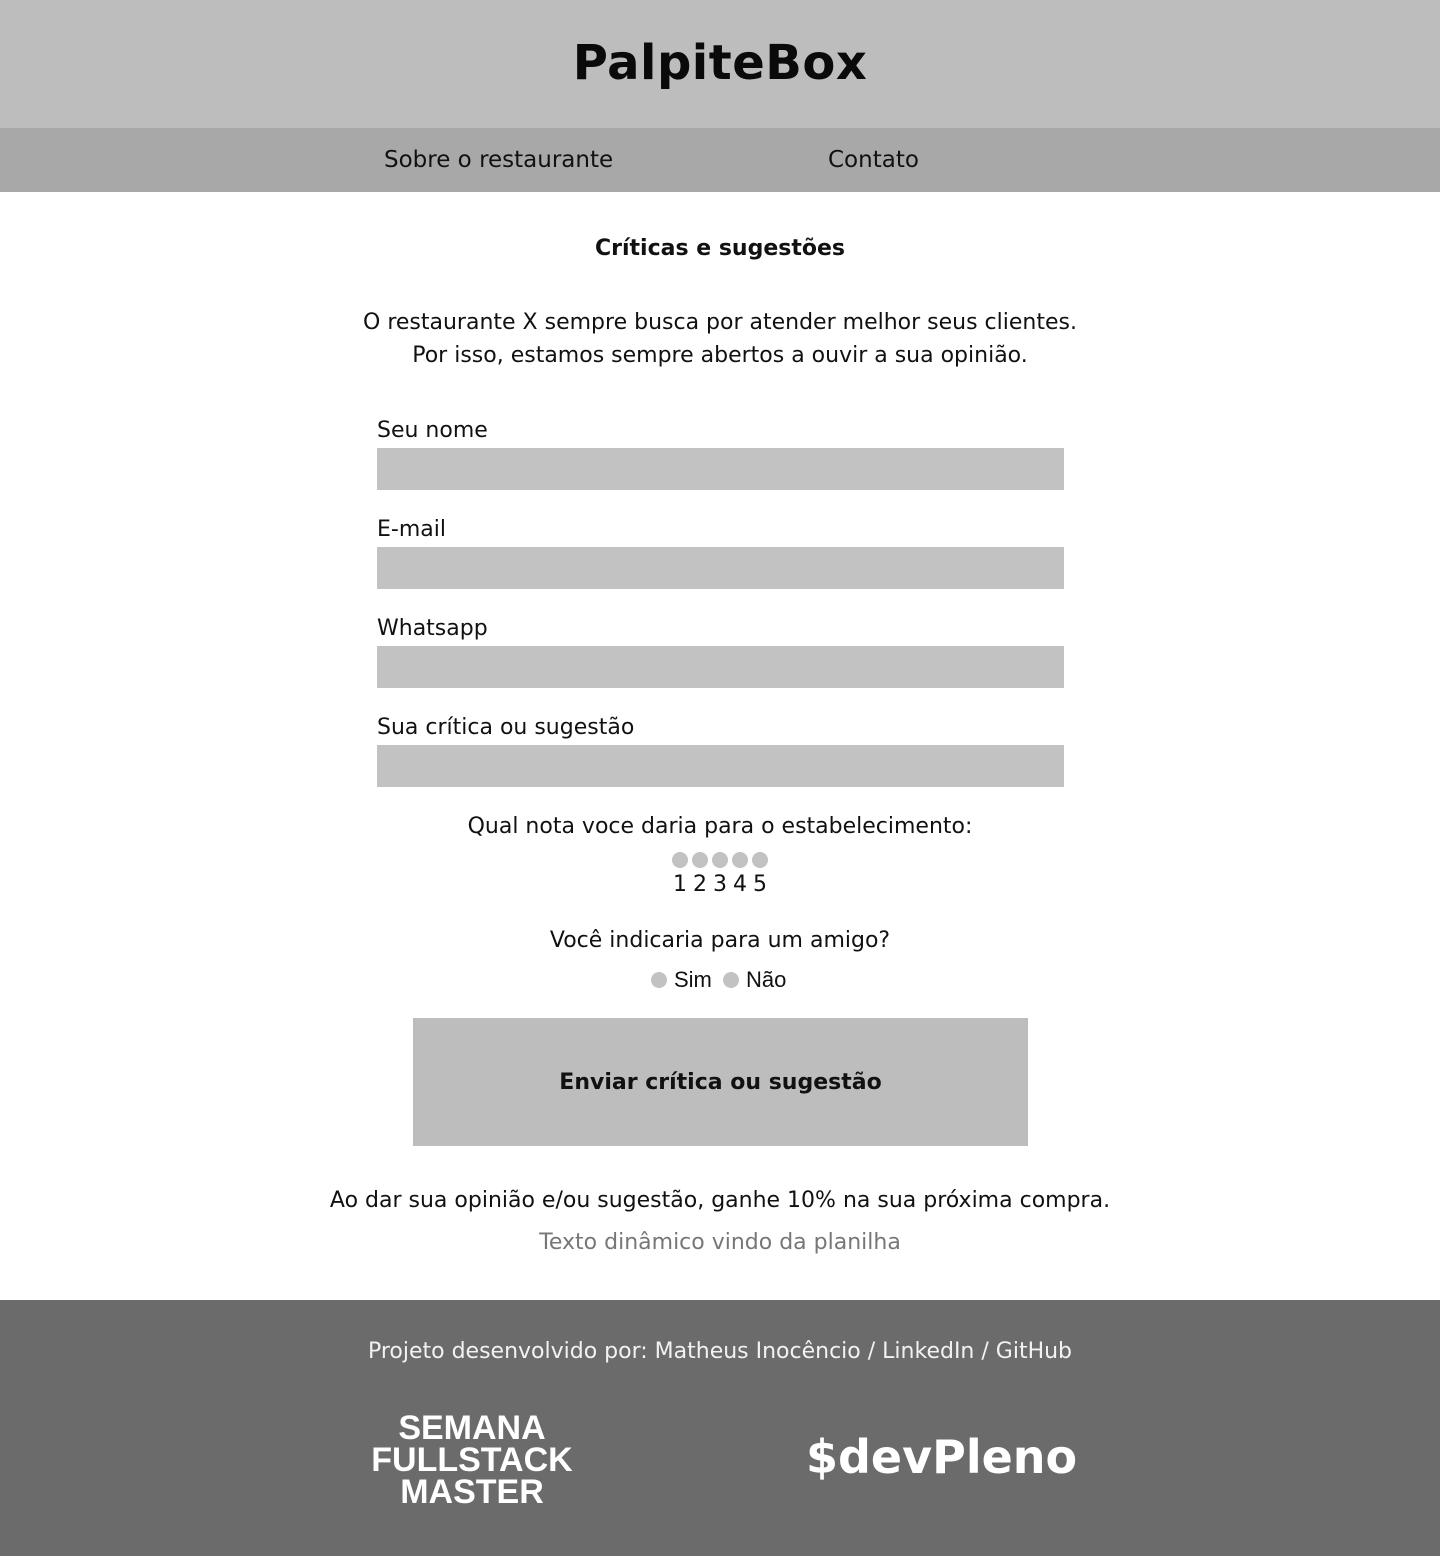 The height and width of the screenshot is (1556, 1440). I want to click on devpleno-logo: $devPleno, so click(942, 1457).